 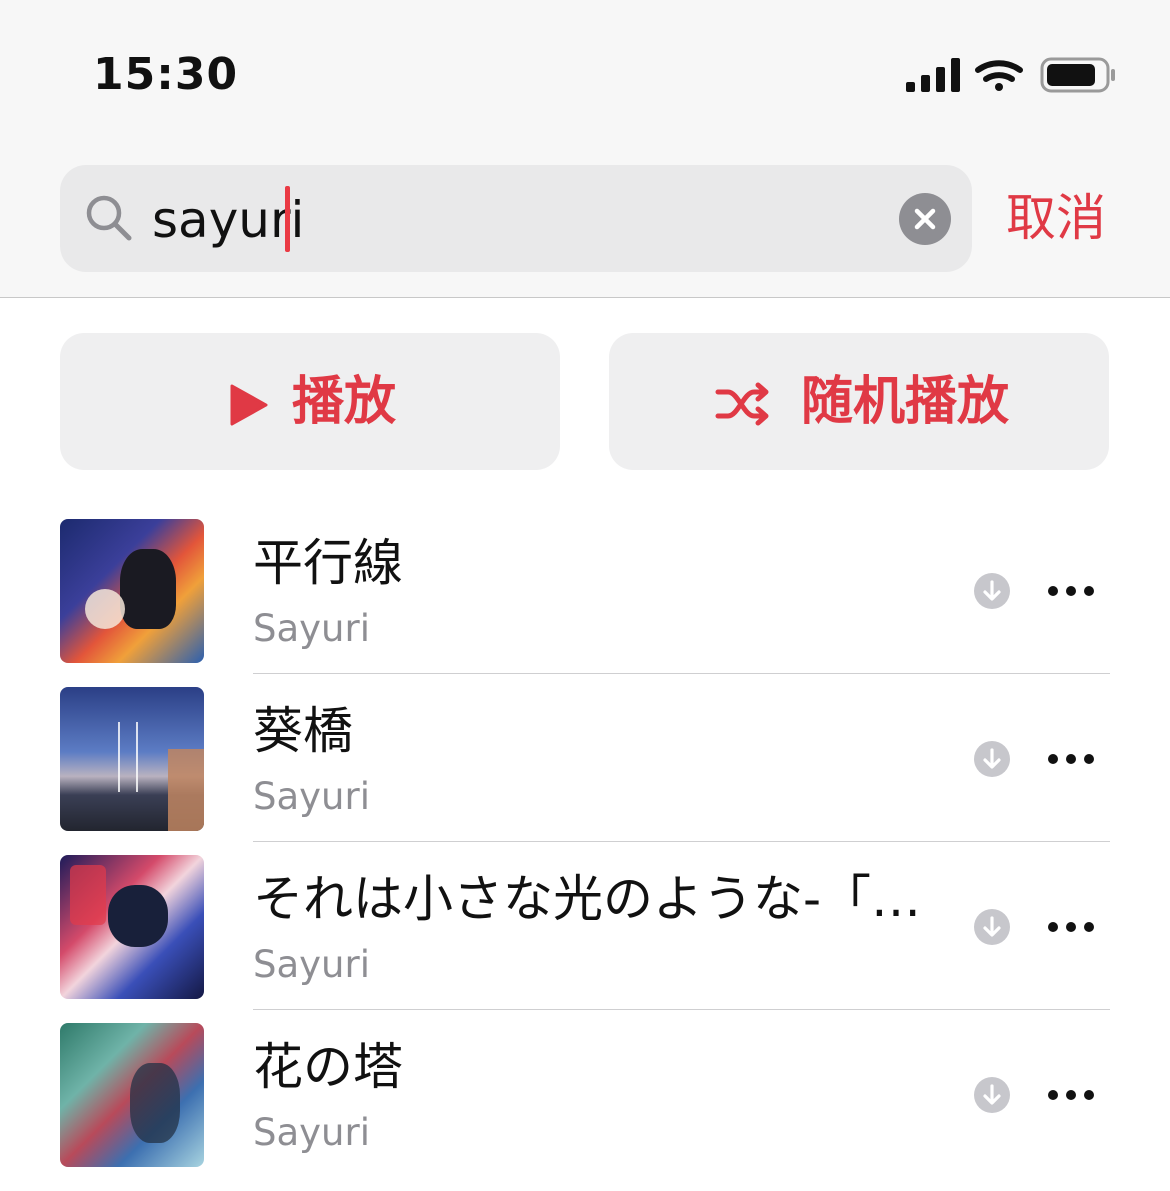 I want to click on clear-icon, so click(x=925, y=219).